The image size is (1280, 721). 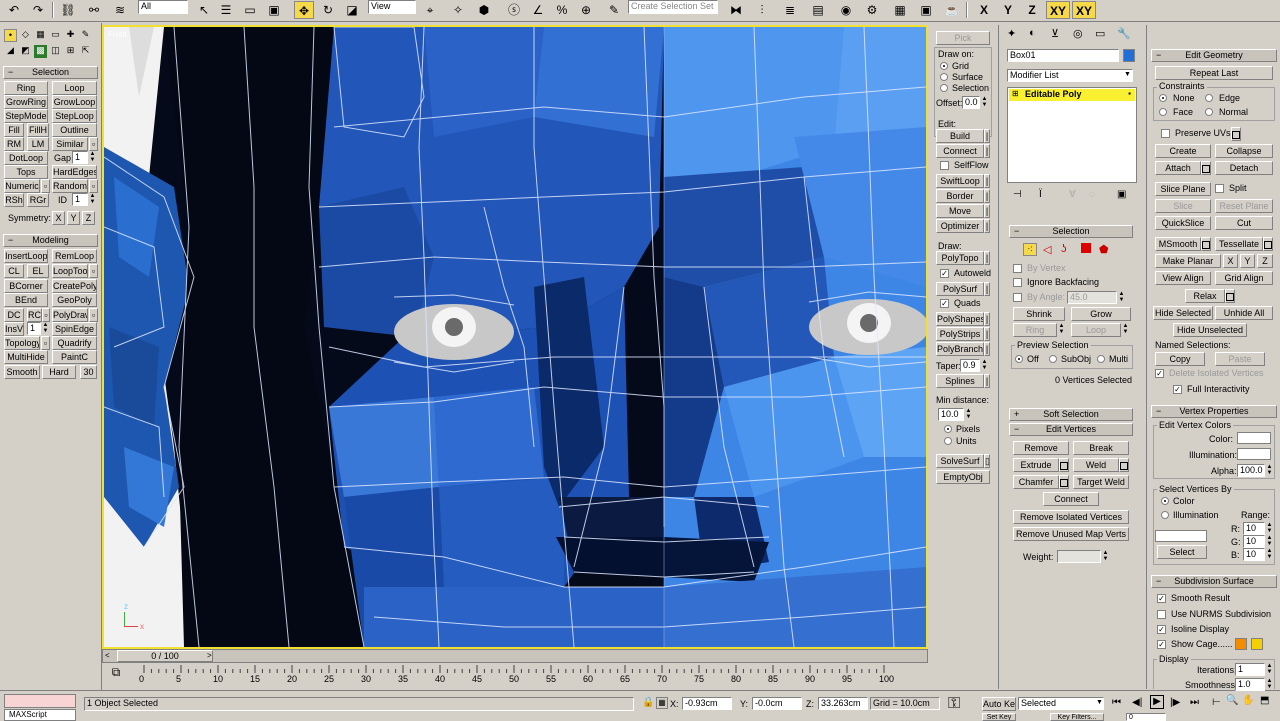 I want to click on steploop-button: StepLoop, so click(x=74, y=116).